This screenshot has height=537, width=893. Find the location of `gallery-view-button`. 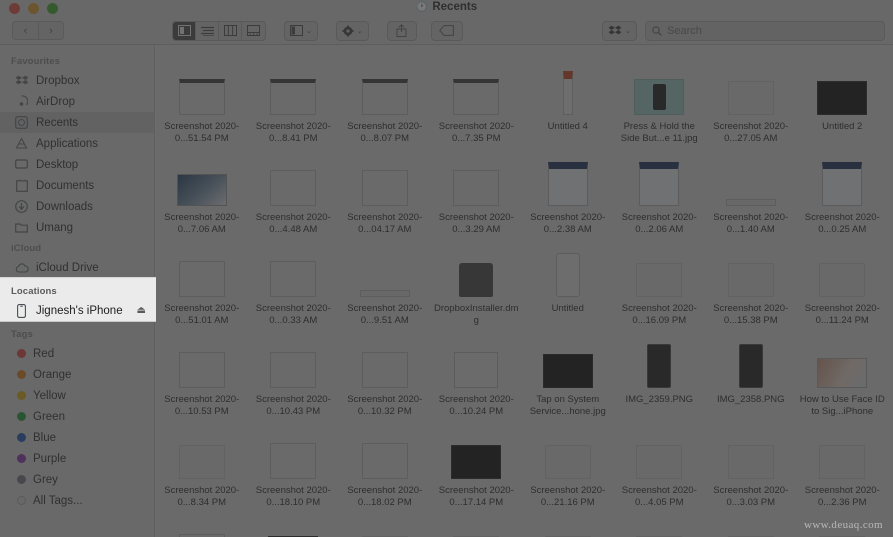

gallery-view-button is located at coordinates (253, 31).